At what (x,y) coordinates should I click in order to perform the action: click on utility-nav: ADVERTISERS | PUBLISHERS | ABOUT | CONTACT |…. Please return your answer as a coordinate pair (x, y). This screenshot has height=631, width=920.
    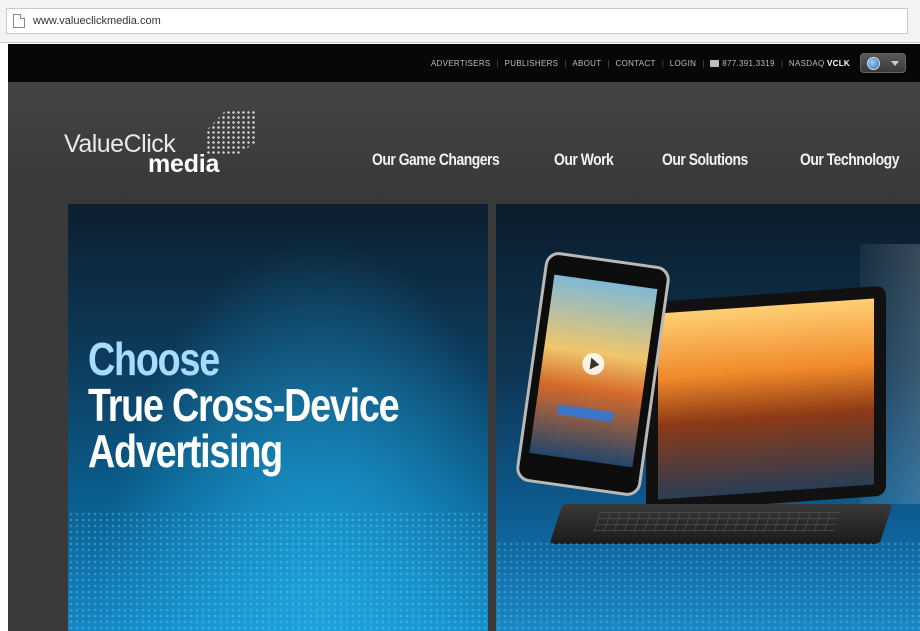
    Looking at the image, I should click on (665, 63).